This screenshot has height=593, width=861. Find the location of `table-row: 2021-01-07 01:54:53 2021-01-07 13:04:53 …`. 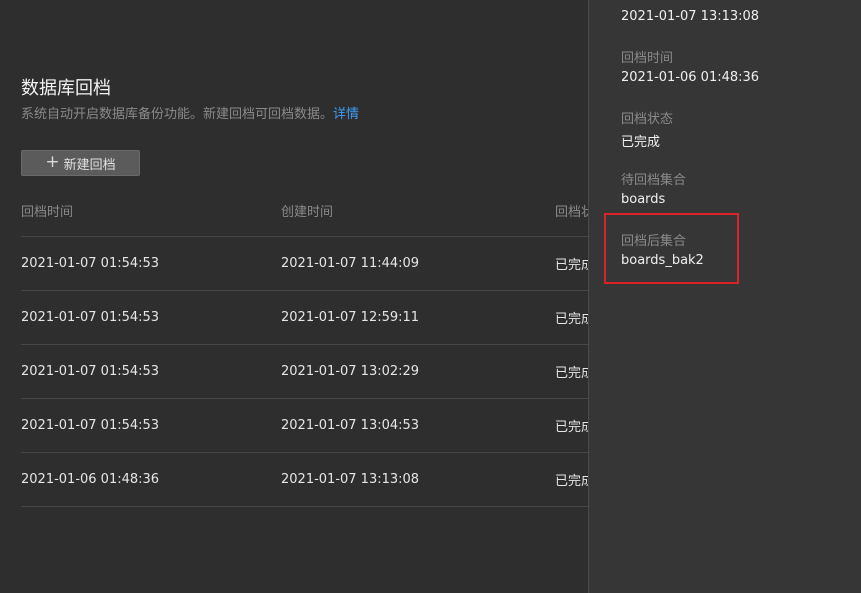

table-row: 2021-01-07 01:54:53 2021-01-07 13:04:53 … is located at coordinates (304, 426).